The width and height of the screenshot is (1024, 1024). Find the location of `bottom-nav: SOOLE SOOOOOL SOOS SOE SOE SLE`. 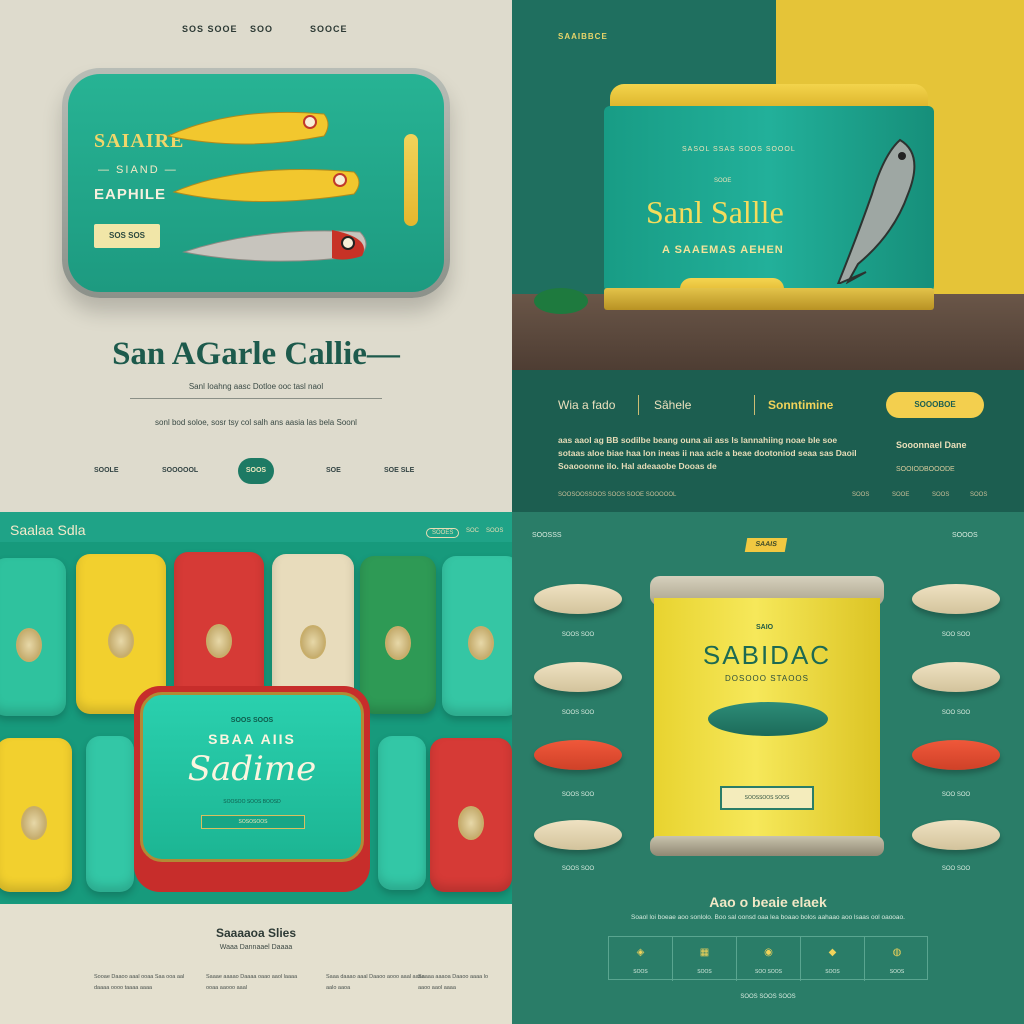

bottom-nav: SOOLE SOOOOOL SOOS SOE SOE SLE is located at coordinates (256, 471).